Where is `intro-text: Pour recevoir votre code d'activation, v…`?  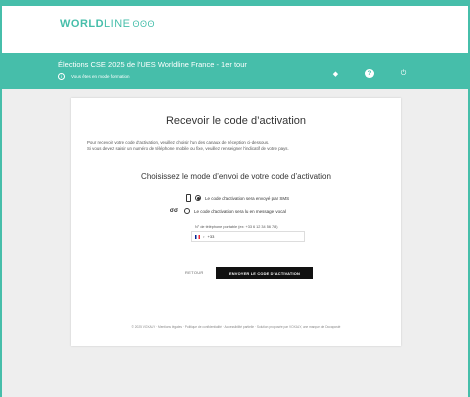 intro-text: Pour recevoir votre code d'activation, v… is located at coordinates (237, 146).